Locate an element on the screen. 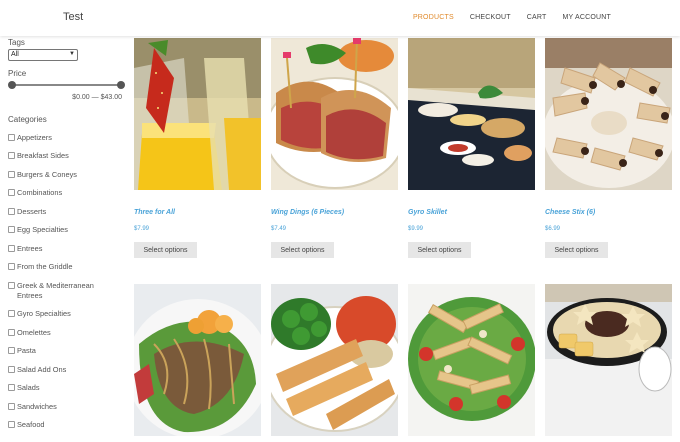  category-item: Desserts is located at coordinates (67, 212).